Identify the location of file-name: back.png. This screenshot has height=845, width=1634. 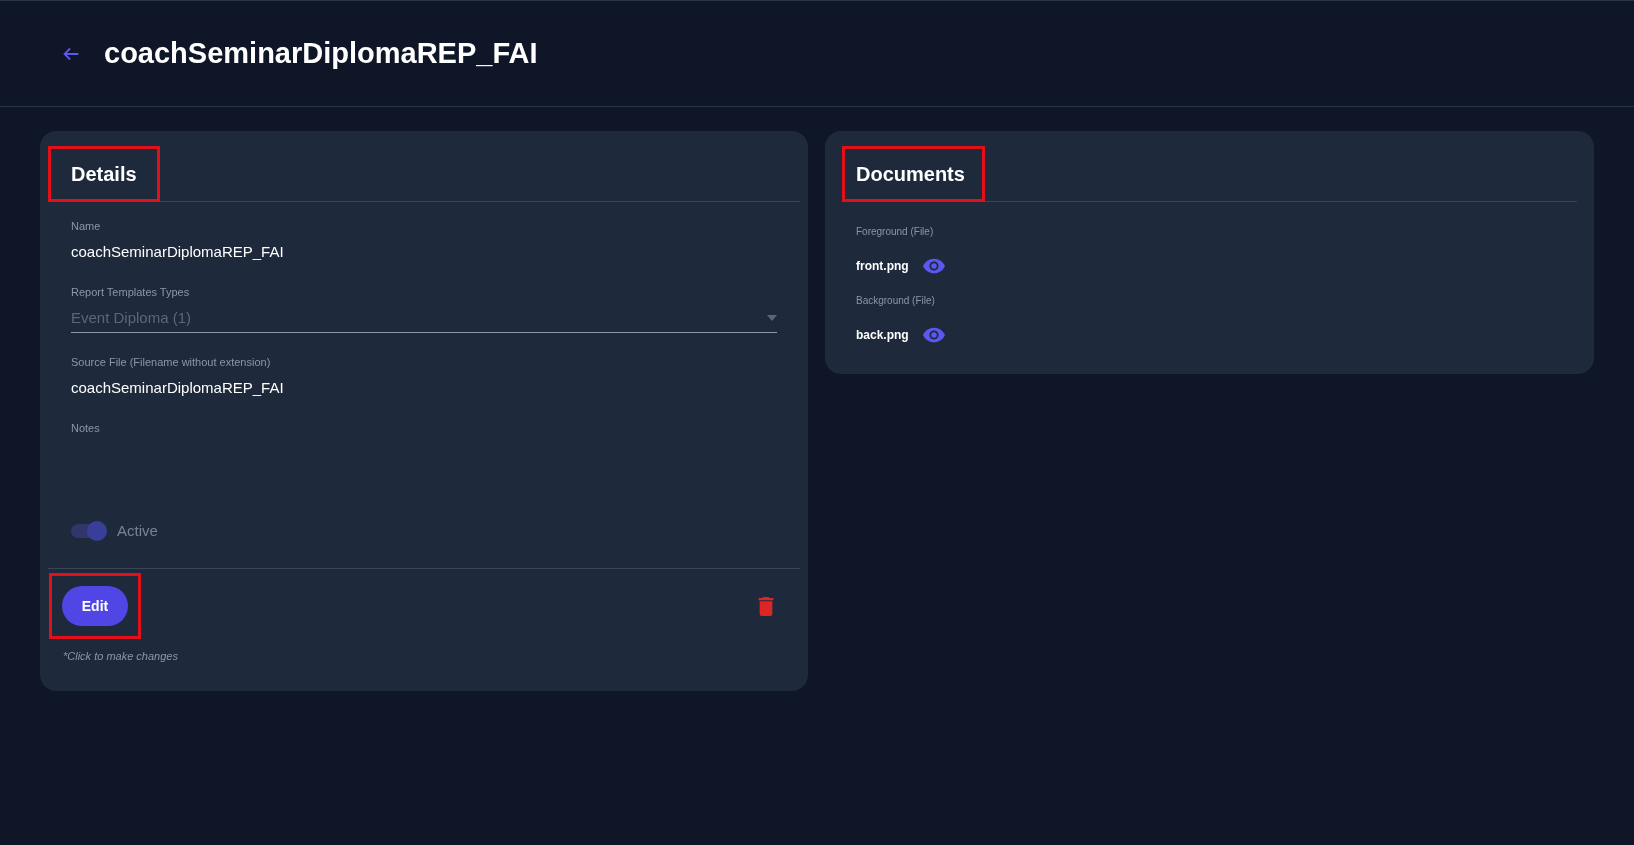
(882, 335).